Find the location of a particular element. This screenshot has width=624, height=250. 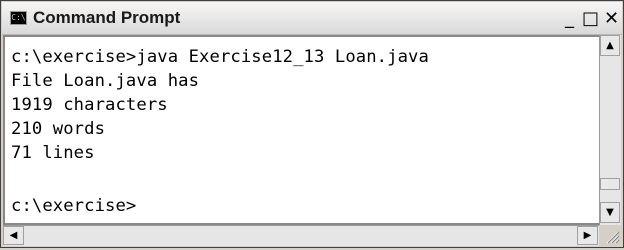

title-bar: C:\ Command Prompt _ □ ✕ is located at coordinates (312, 18).